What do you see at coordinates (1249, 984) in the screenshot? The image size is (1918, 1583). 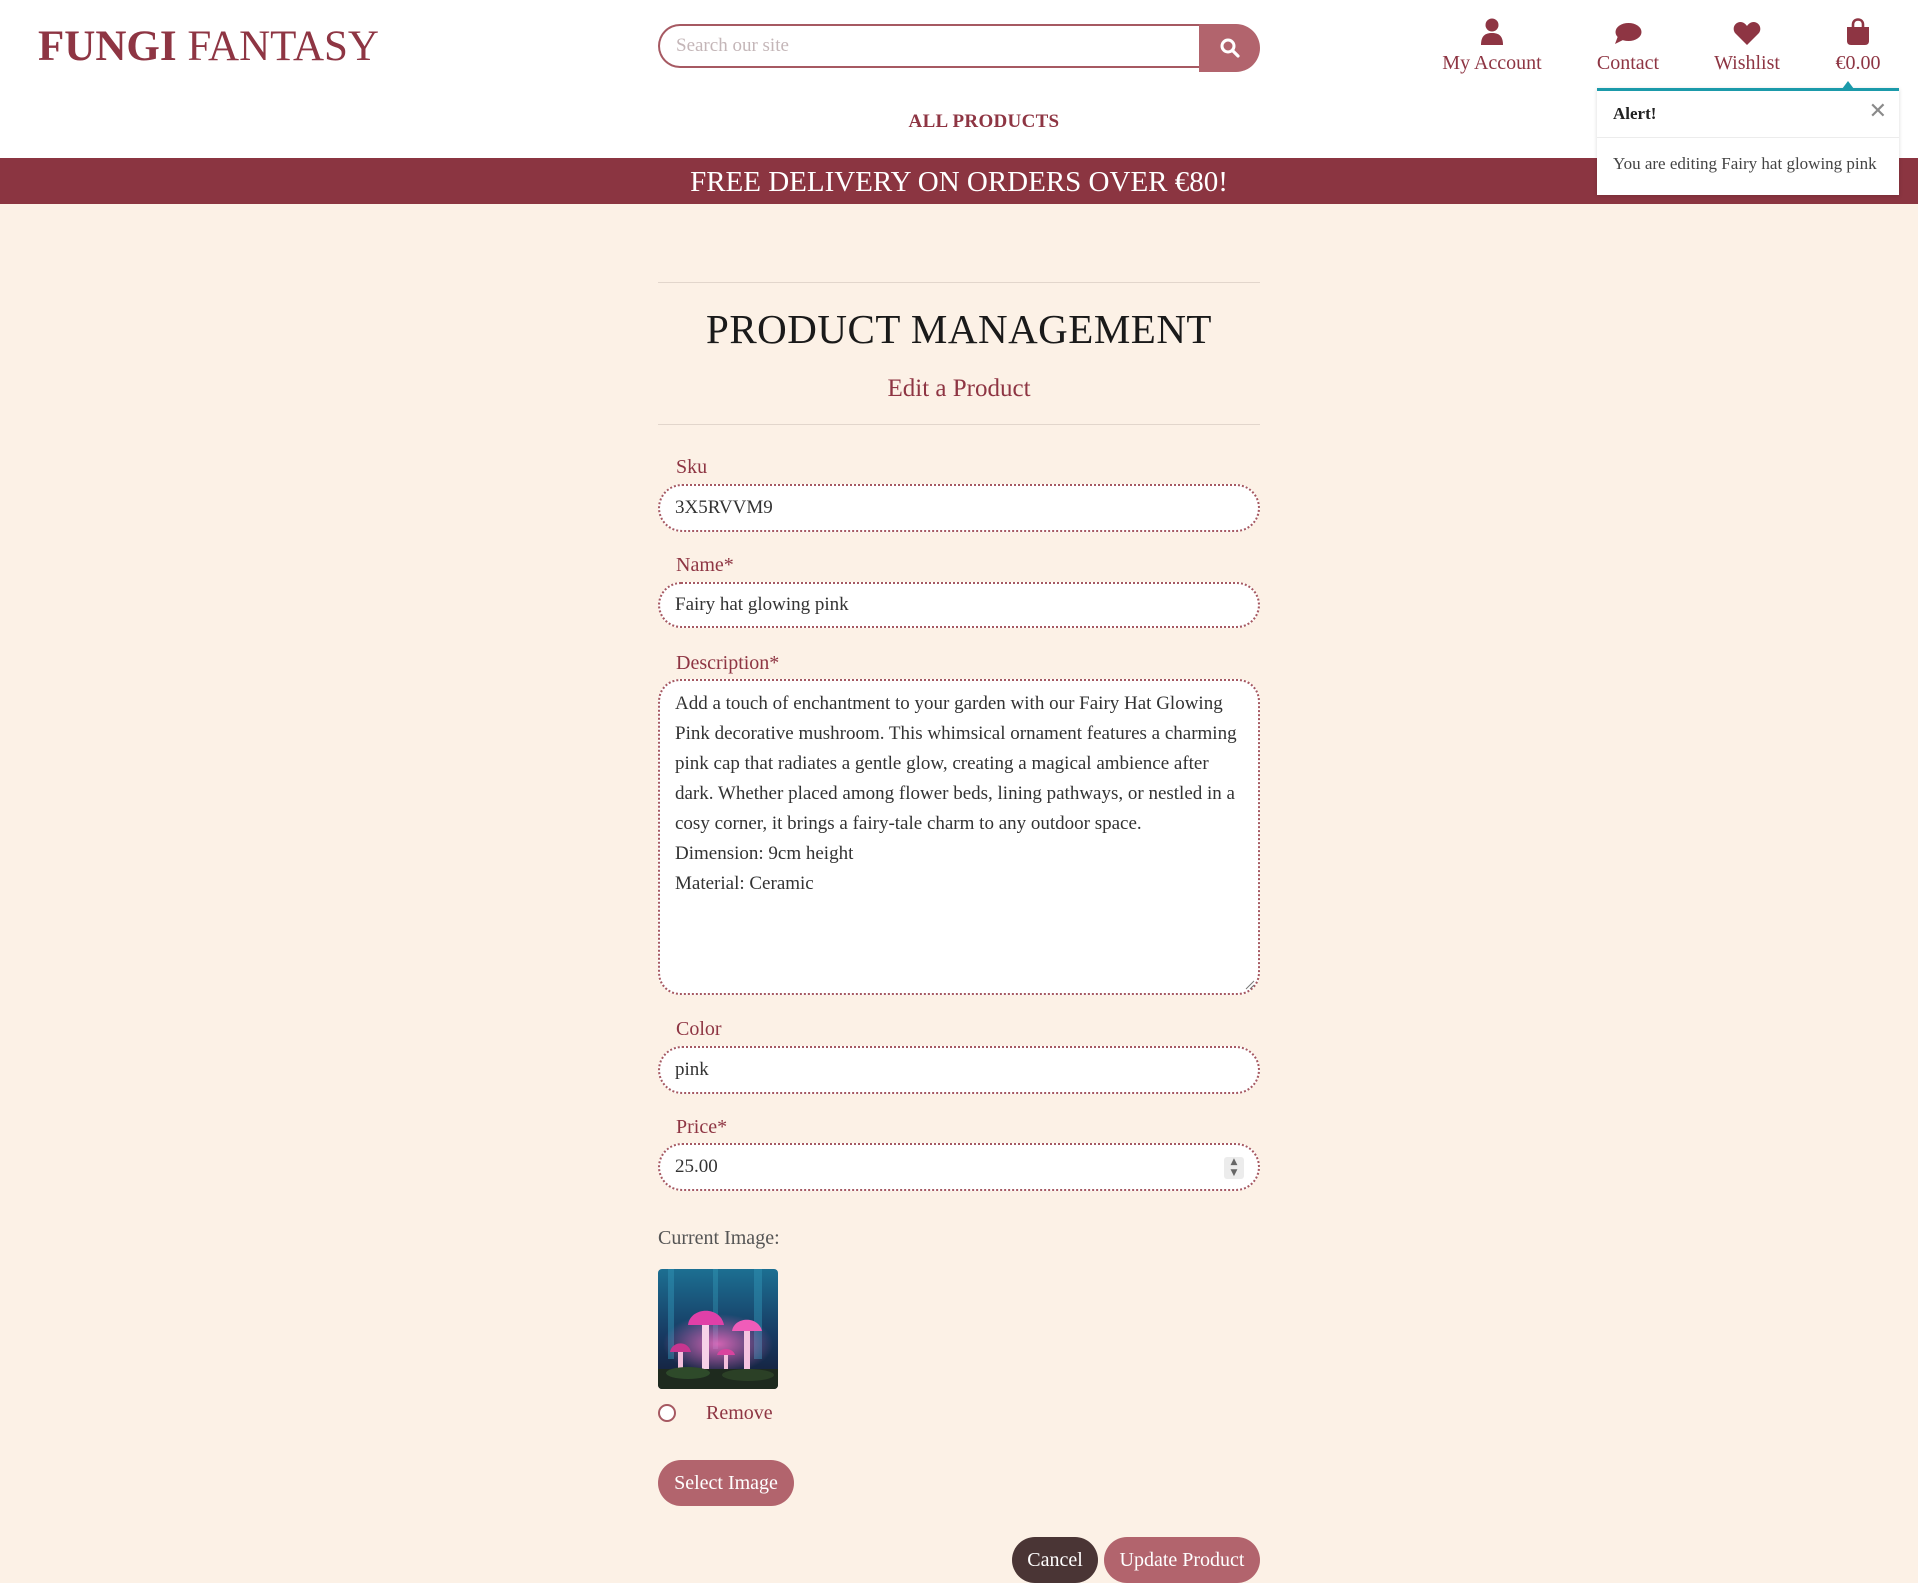 I see `resize-handle-icon` at bounding box center [1249, 984].